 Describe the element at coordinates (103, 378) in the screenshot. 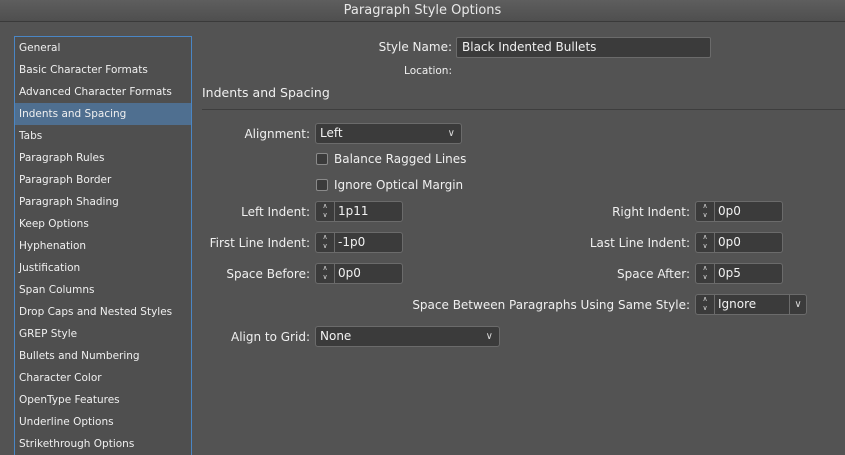

I see `sidebar-item-character-color: Character Color` at that location.